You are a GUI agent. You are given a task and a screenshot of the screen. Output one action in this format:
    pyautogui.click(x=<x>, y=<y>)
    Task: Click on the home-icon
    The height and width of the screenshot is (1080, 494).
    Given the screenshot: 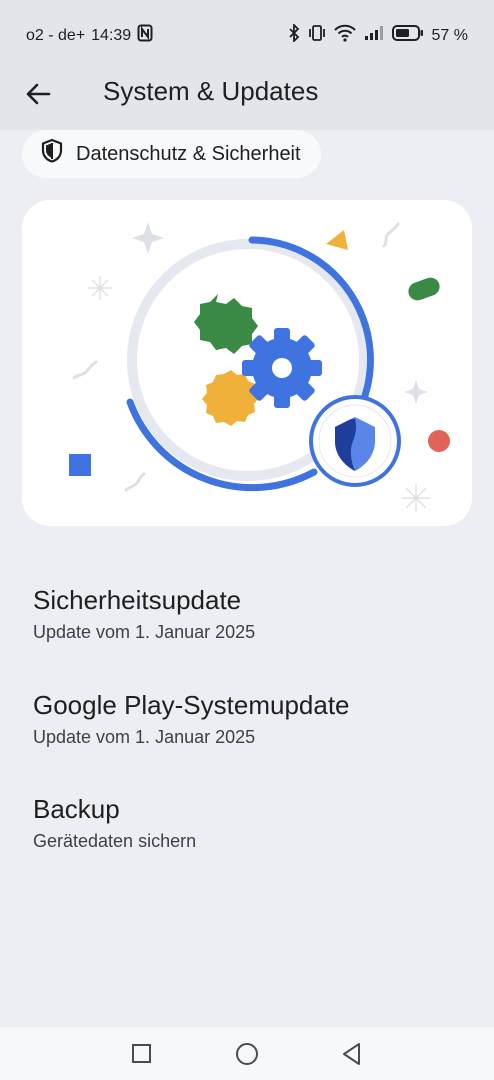 What is the action you would take?
    pyautogui.click(x=247, y=1058)
    